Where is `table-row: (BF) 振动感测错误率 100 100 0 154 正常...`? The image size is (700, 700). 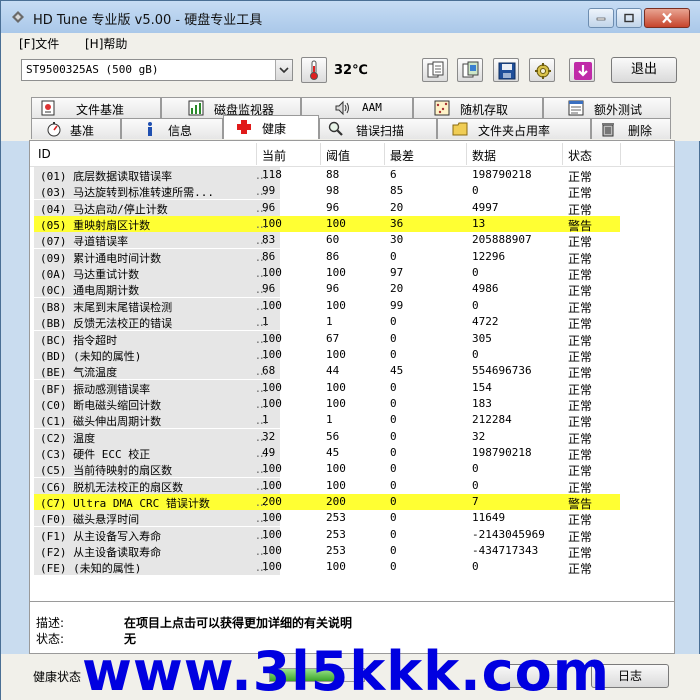
table-row: (BF) 振动感测错误率 100 100 0 154 正常... is located at coordinates (327, 388).